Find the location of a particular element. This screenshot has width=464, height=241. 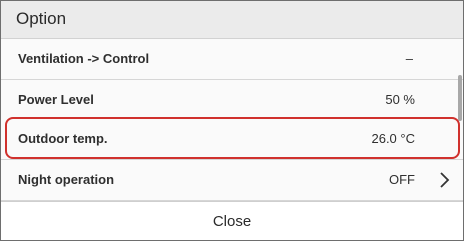

option-row-label: Ventilation -> Control is located at coordinates (84, 58).